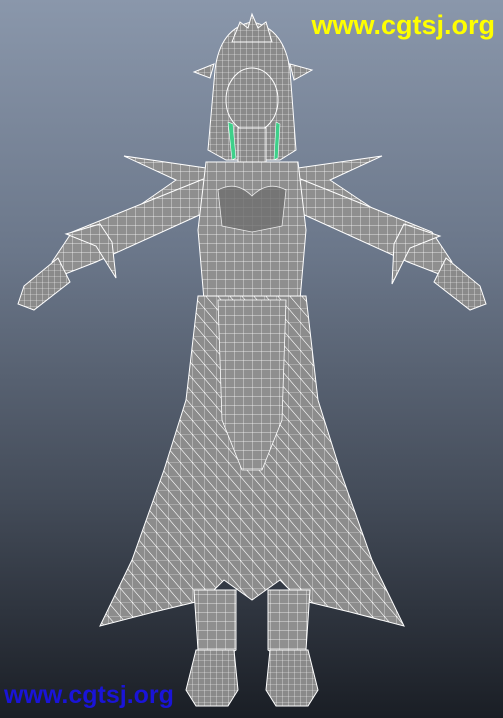 Image resolution: width=503 pixels, height=718 pixels. I want to click on crown, so click(252, 27).